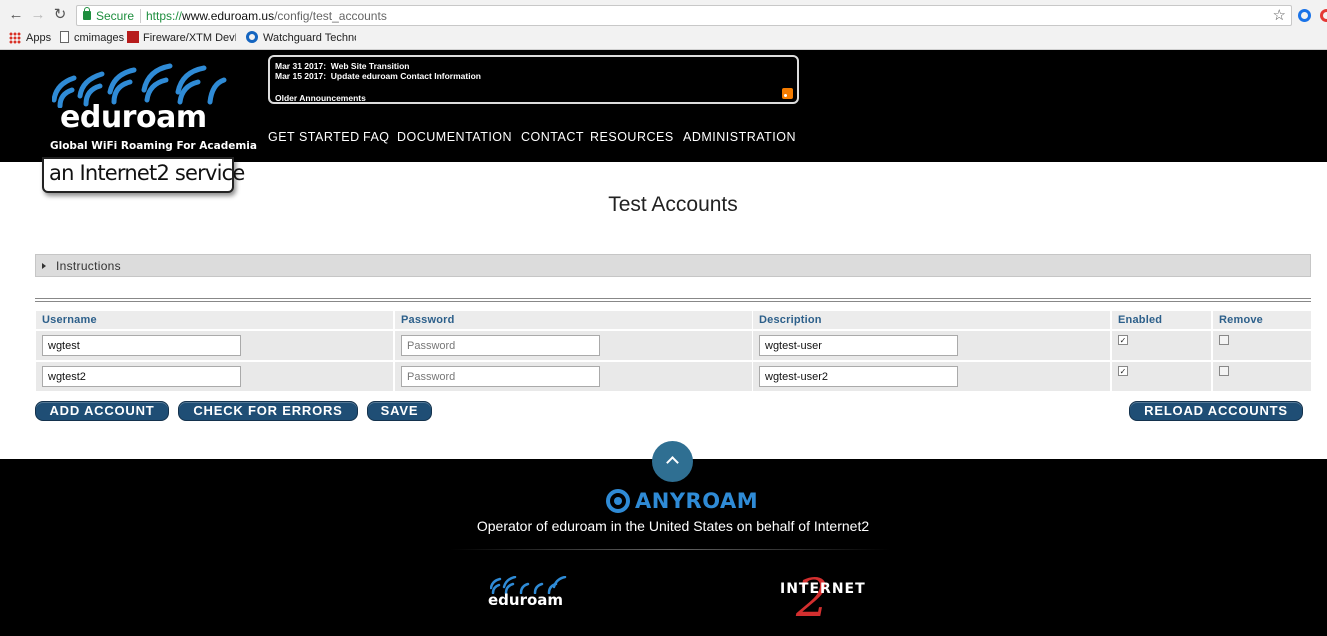  What do you see at coordinates (618, 501) in the screenshot?
I see `anyroam-icon` at bounding box center [618, 501].